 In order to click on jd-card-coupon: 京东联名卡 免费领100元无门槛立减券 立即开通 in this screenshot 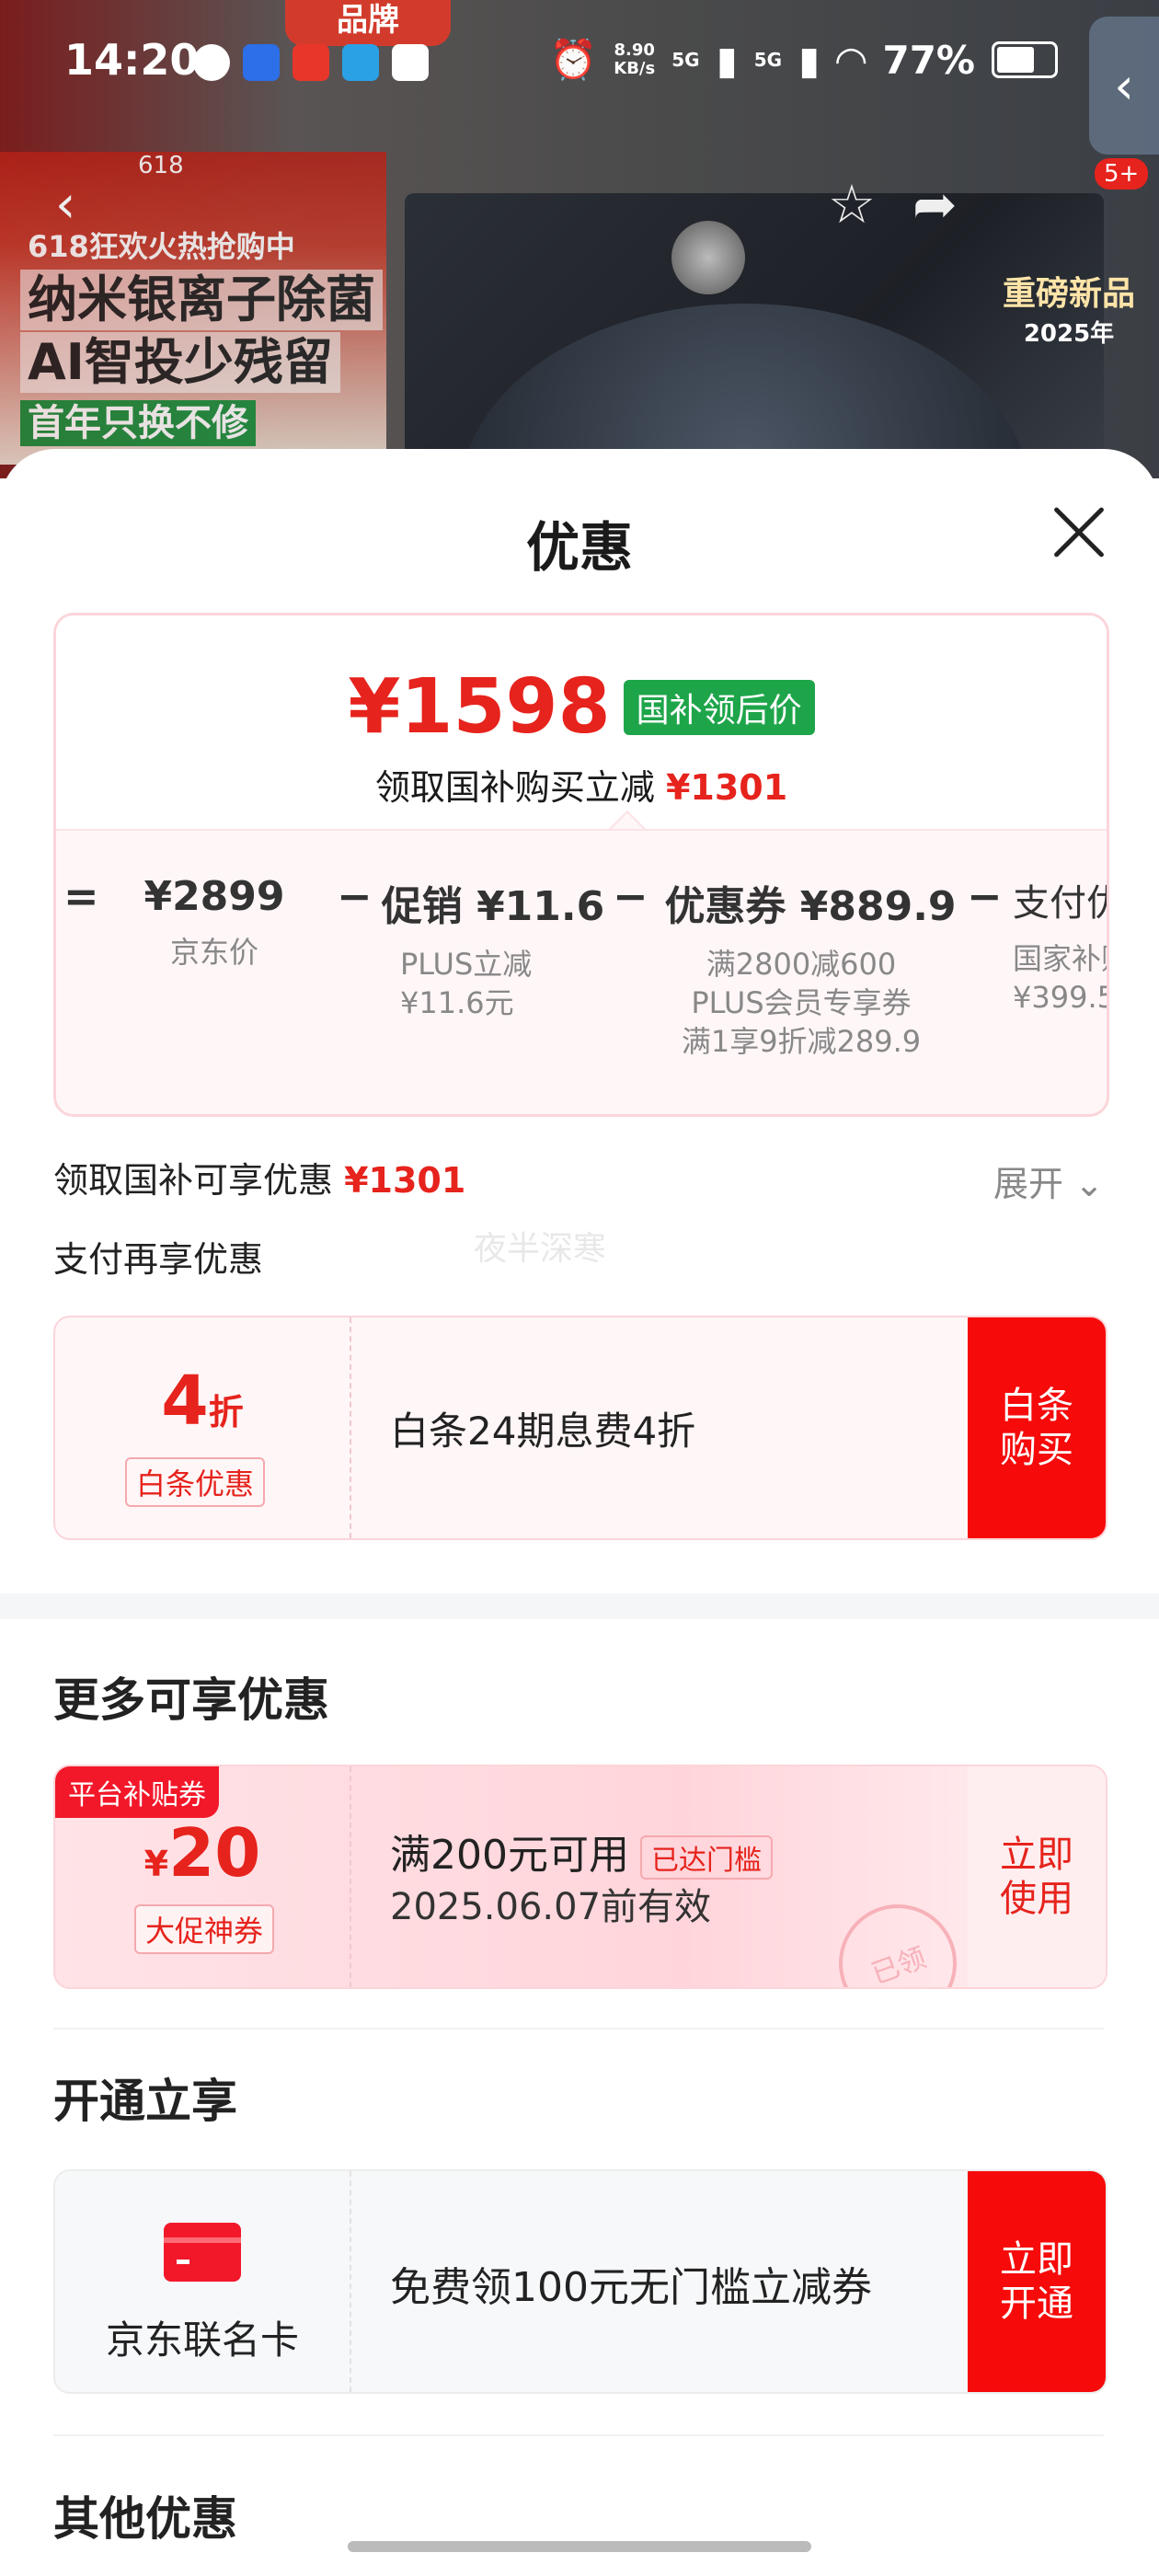, I will do `click(580, 2281)`.